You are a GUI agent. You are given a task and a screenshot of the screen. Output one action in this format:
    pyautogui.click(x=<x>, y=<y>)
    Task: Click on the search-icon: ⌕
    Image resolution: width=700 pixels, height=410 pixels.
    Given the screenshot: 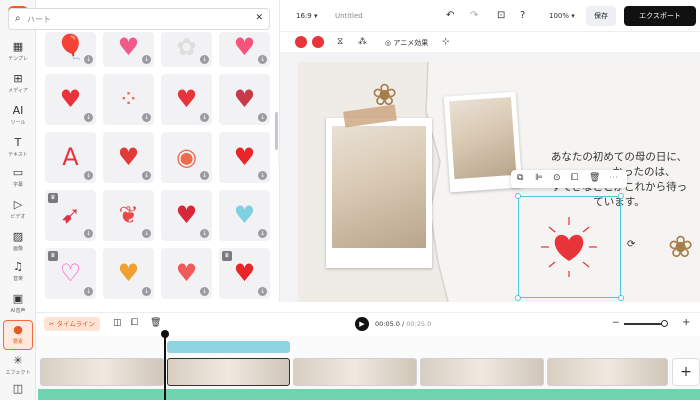 What is the action you would take?
    pyautogui.click(x=18, y=18)
    